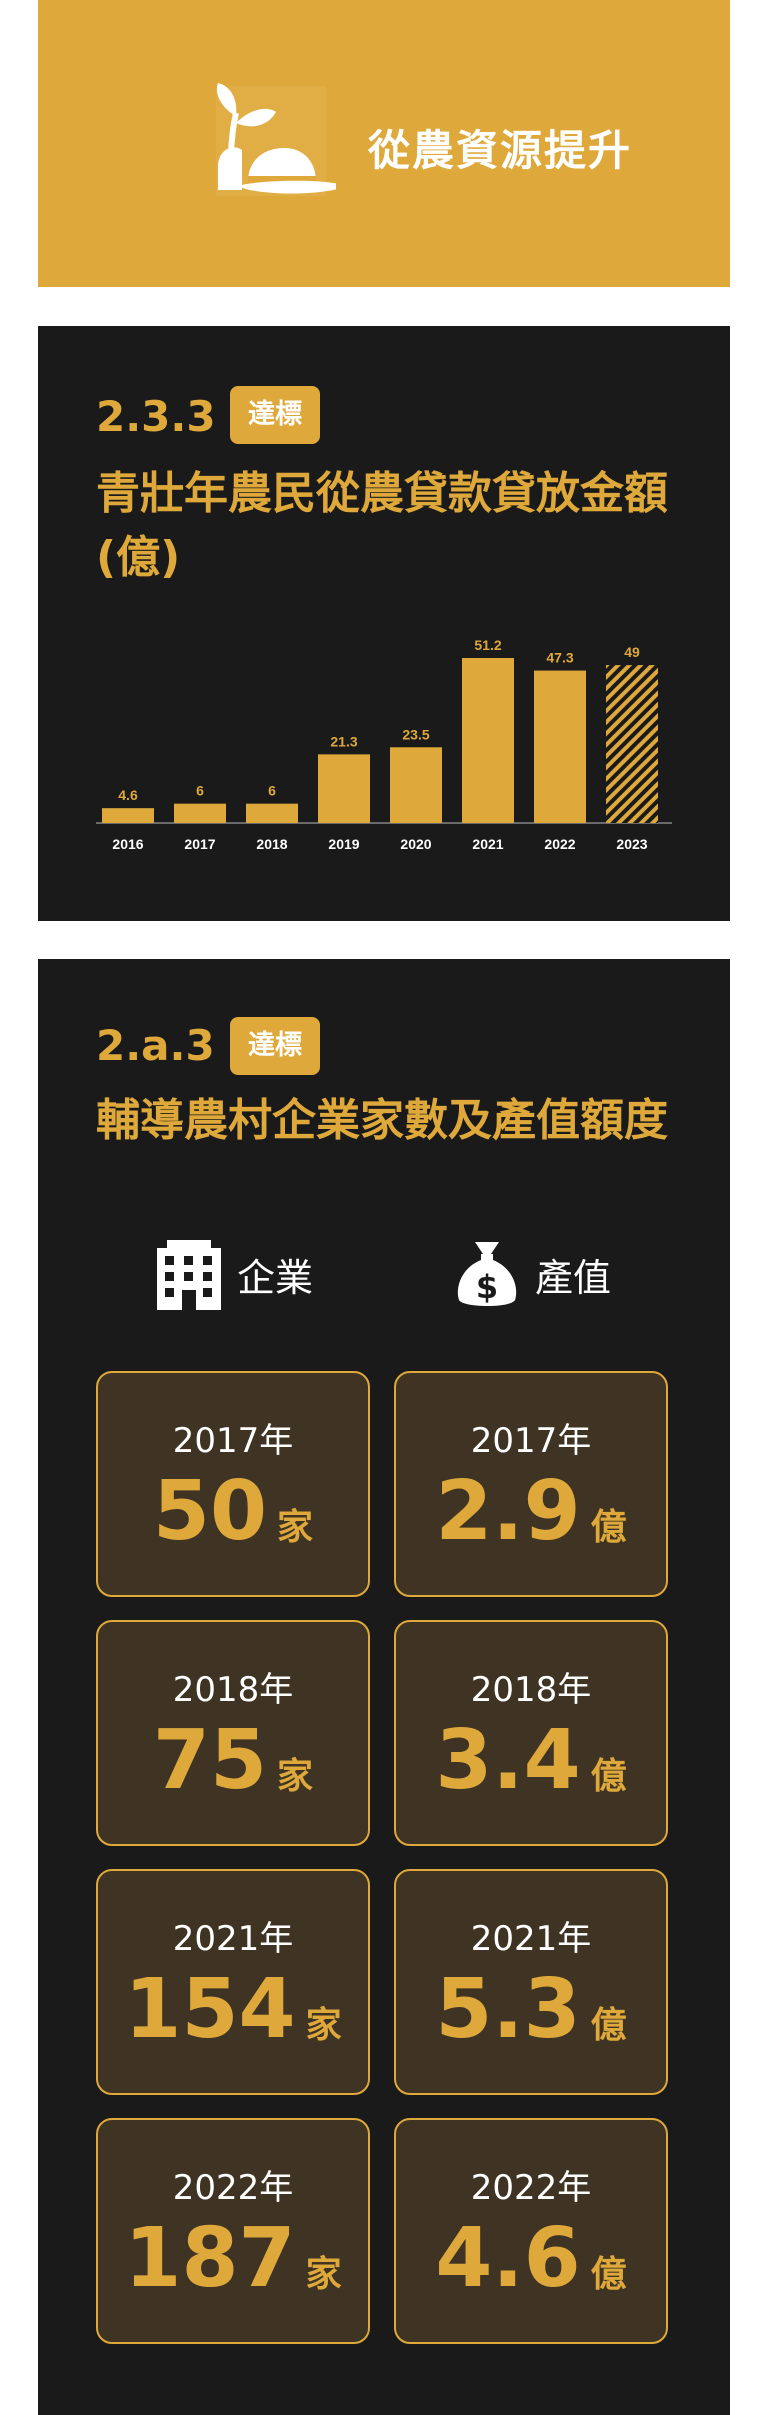 Image resolution: width=768 pixels, height=2415 pixels. What do you see at coordinates (531, 1274) in the screenshot?
I see `output-column-header: $ 產值` at bounding box center [531, 1274].